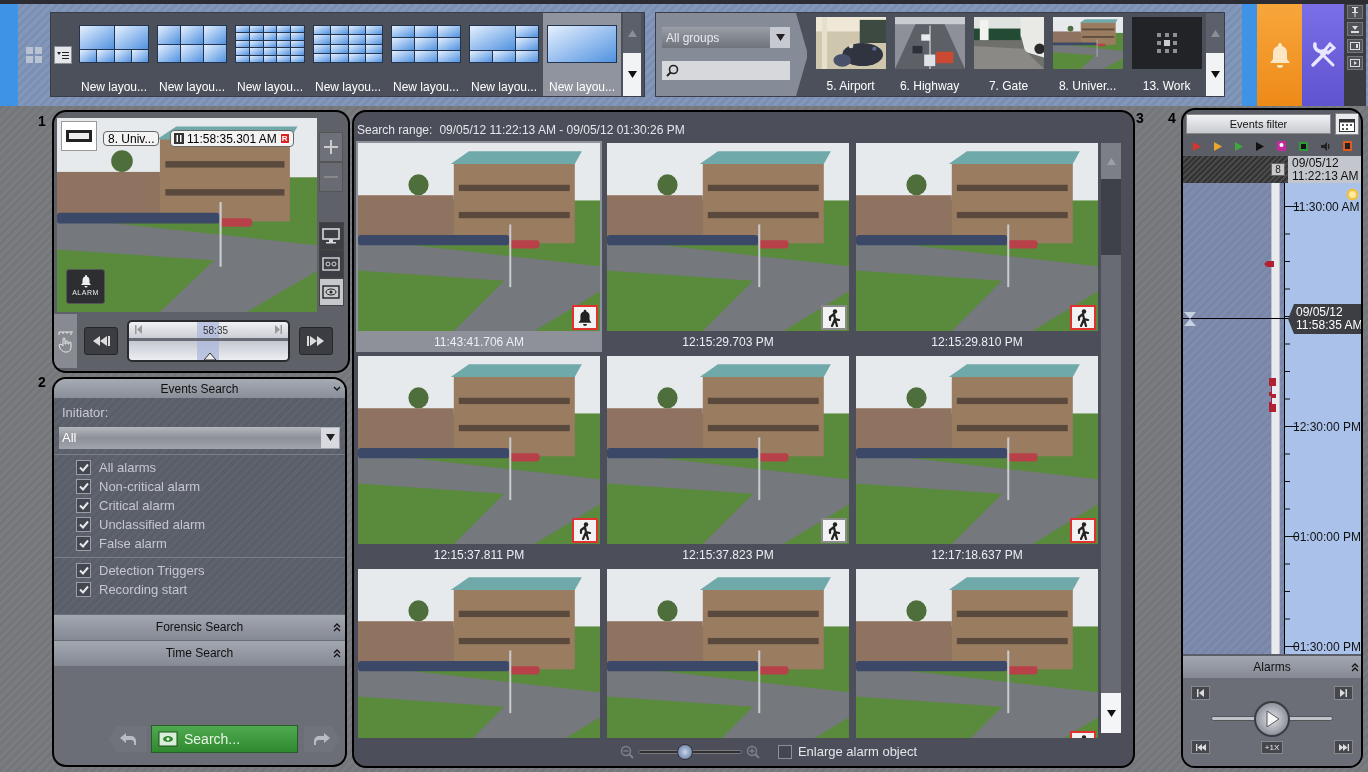 This screenshot has width=1368, height=772. Describe the element at coordinates (1347, 146) in the screenshot. I see `film-filter-icon` at that location.